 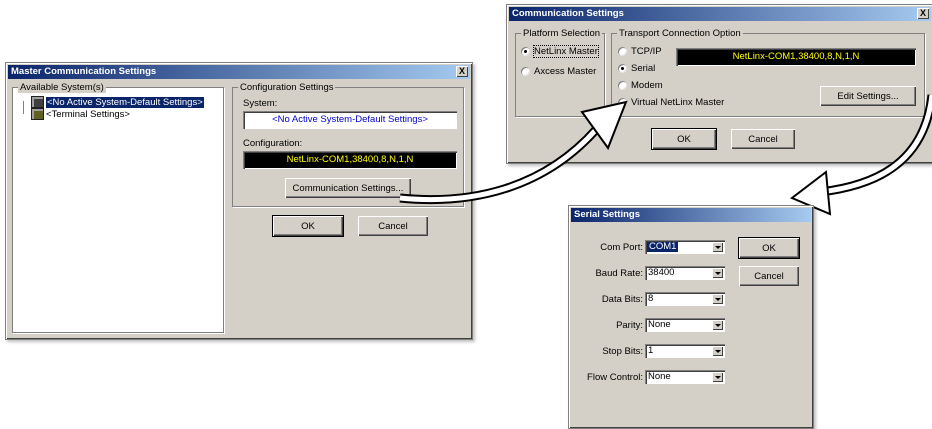 I want to click on radio-axcess-master: Axcess Master, so click(x=558, y=71).